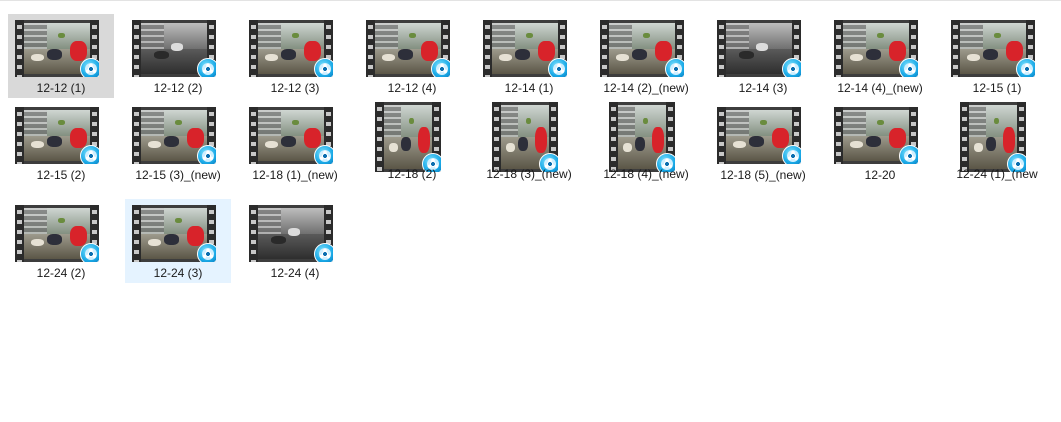  Describe the element at coordinates (646, 174) in the screenshot. I see `file-name-label: 12-18 (4)_(new)` at that location.